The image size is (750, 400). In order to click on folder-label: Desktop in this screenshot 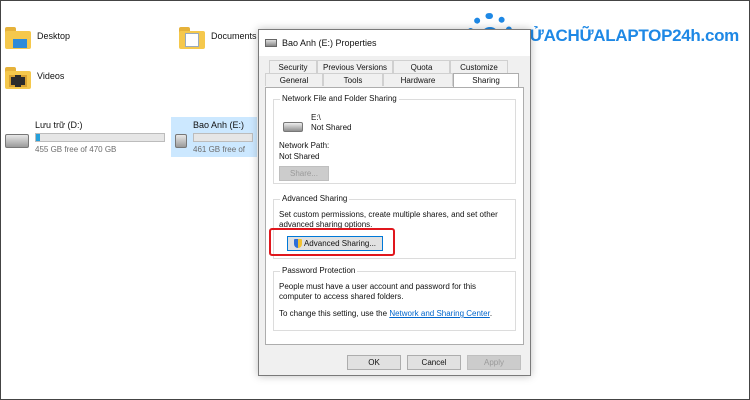, I will do `click(54, 36)`.